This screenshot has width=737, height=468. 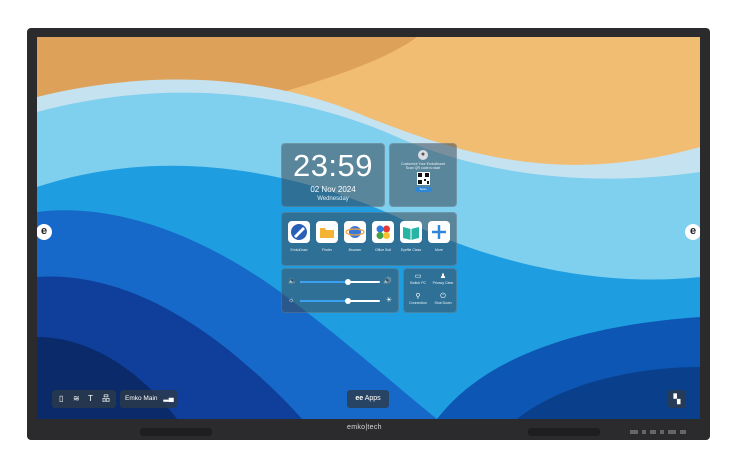 I want to click on planet-browser-icon, so click(x=355, y=232).